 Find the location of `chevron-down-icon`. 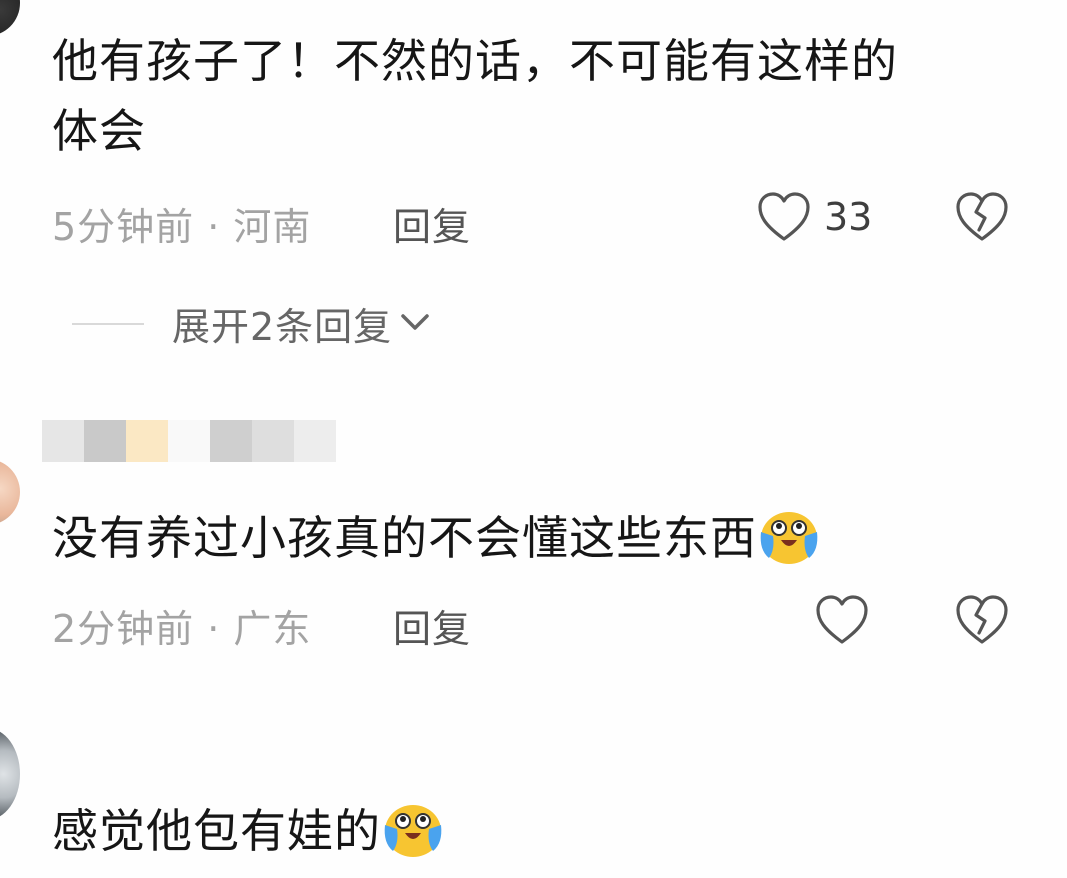

chevron-down-icon is located at coordinates (415, 324).